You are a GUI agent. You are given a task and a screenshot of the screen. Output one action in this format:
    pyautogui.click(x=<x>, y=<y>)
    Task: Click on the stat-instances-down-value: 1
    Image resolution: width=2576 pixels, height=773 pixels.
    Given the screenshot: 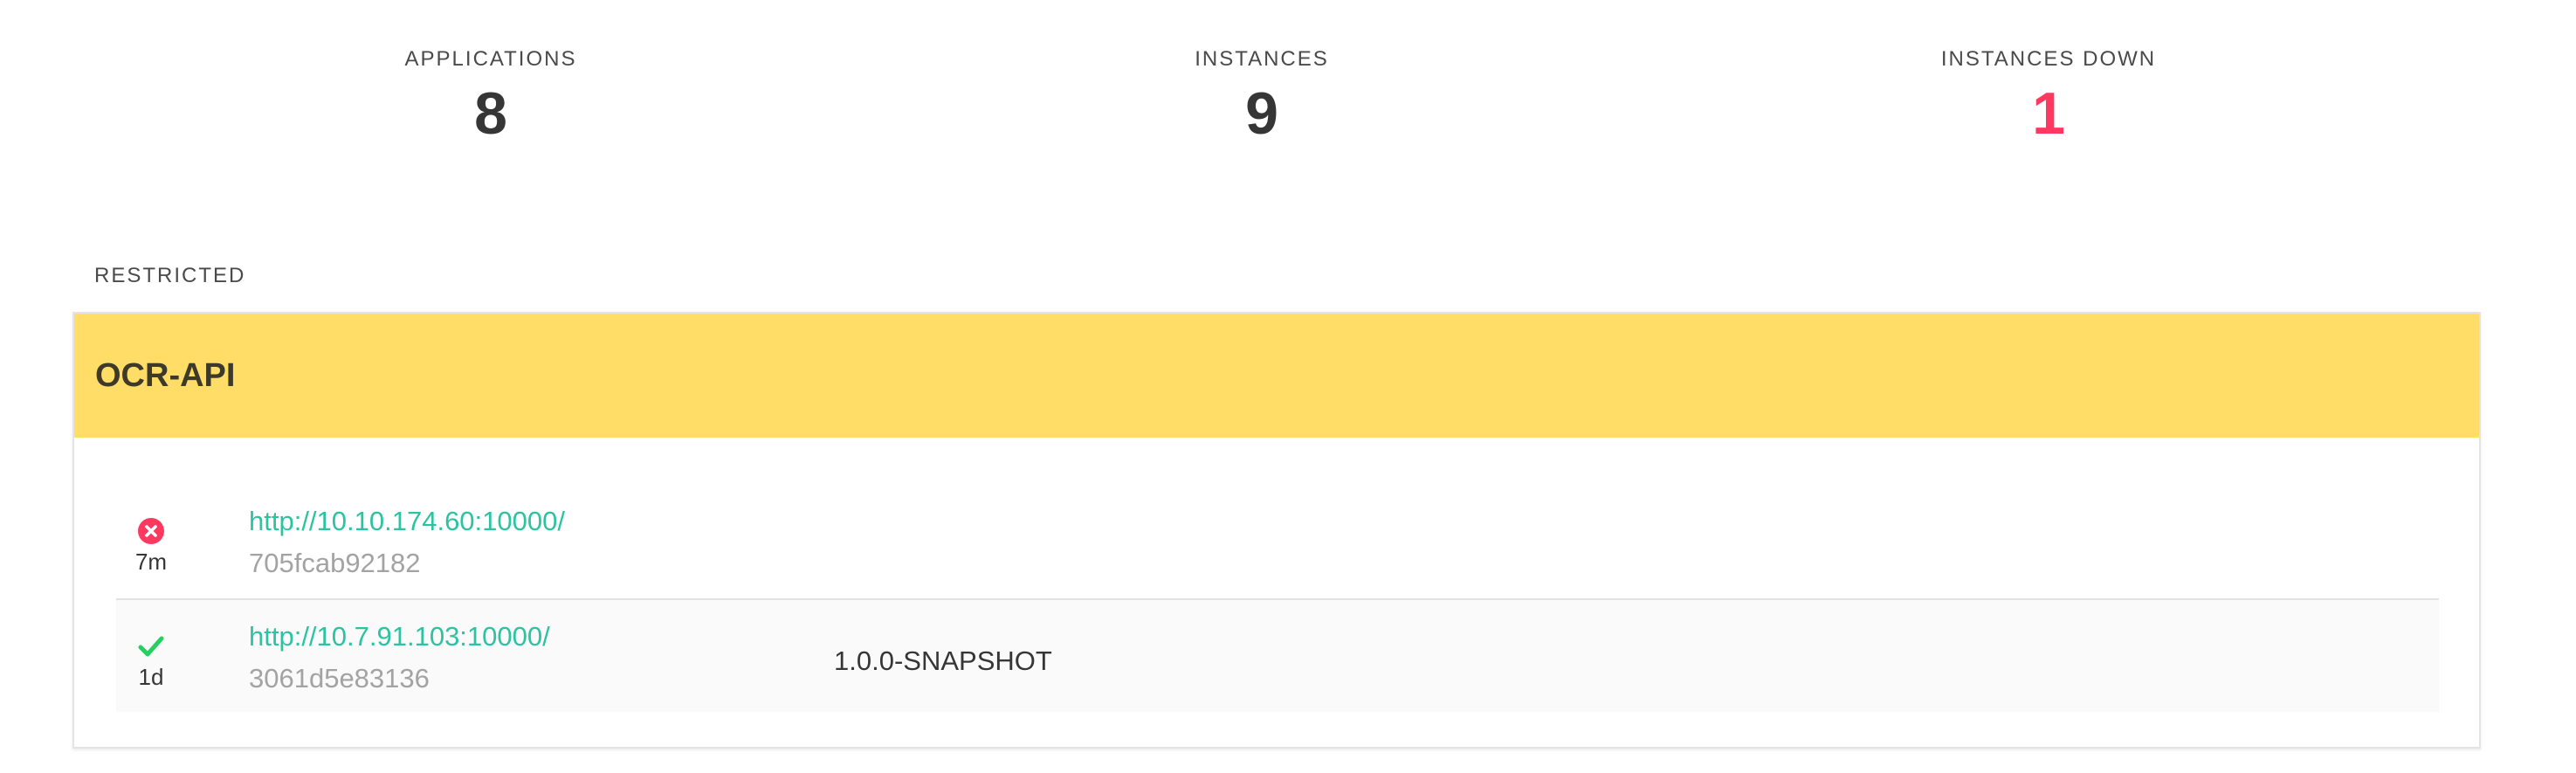 What is the action you would take?
    pyautogui.click(x=2048, y=113)
    